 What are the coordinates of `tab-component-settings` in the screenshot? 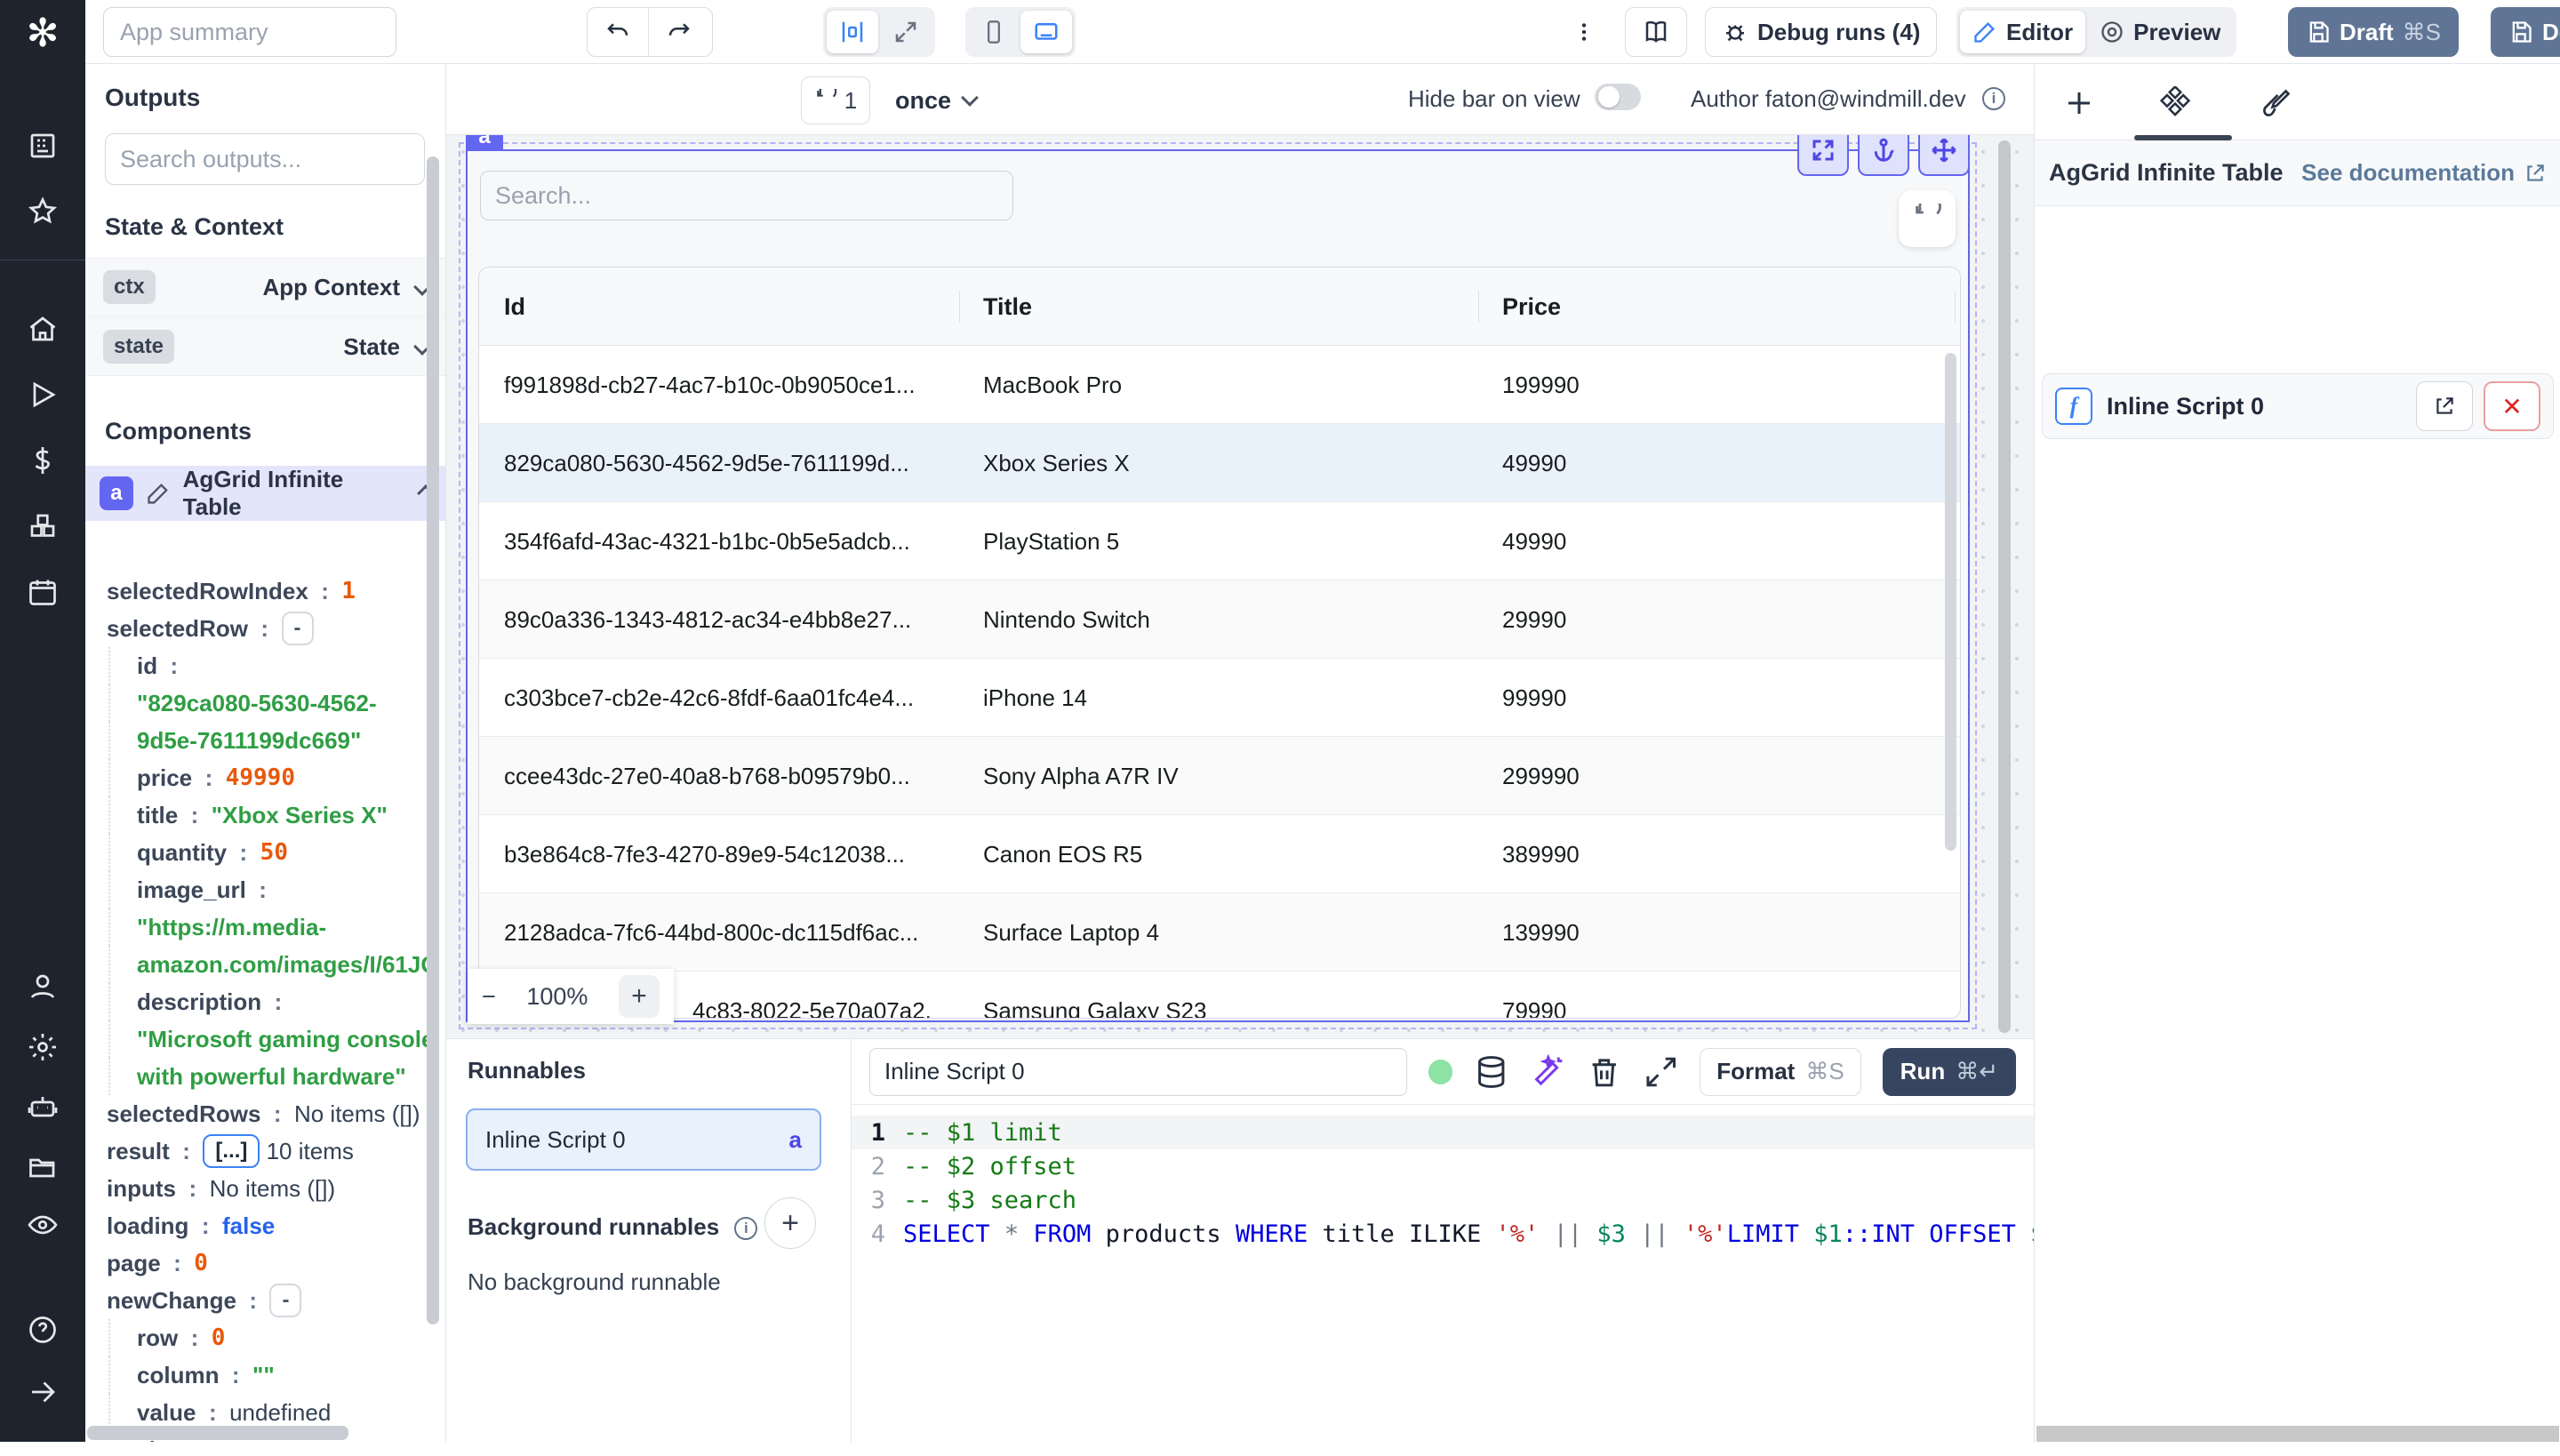 It's located at (2175, 103).